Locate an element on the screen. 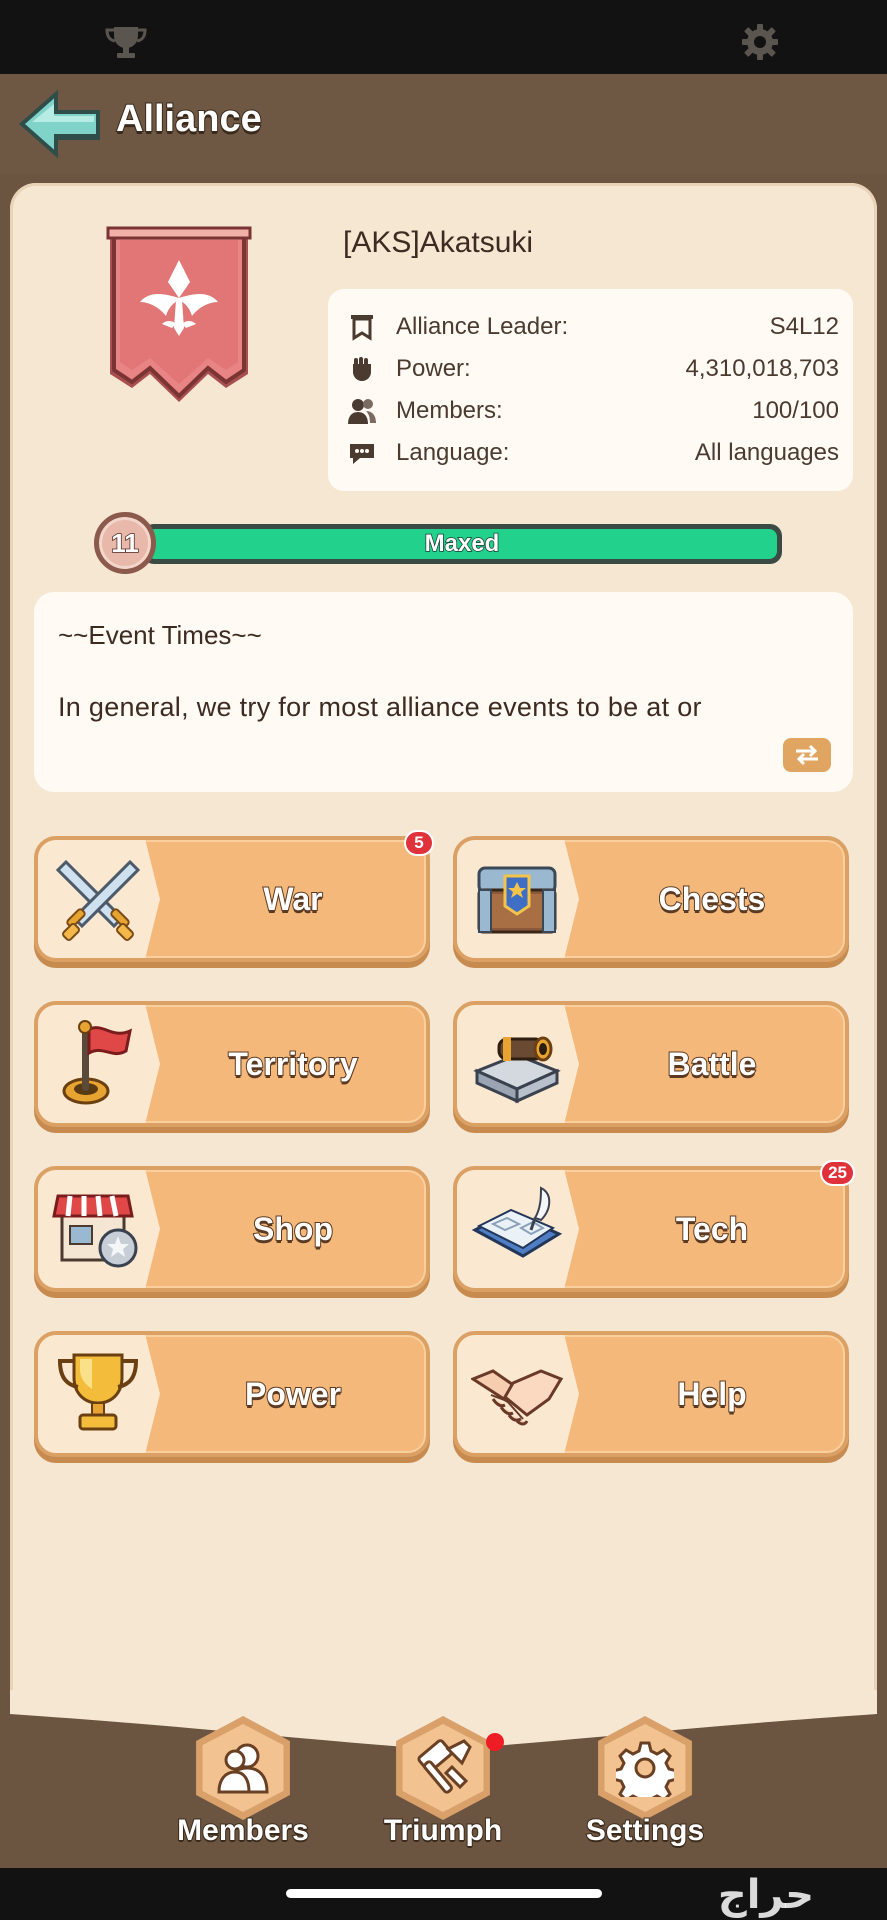 The image size is (887, 1920). fist-icon is located at coordinates (362, 369).